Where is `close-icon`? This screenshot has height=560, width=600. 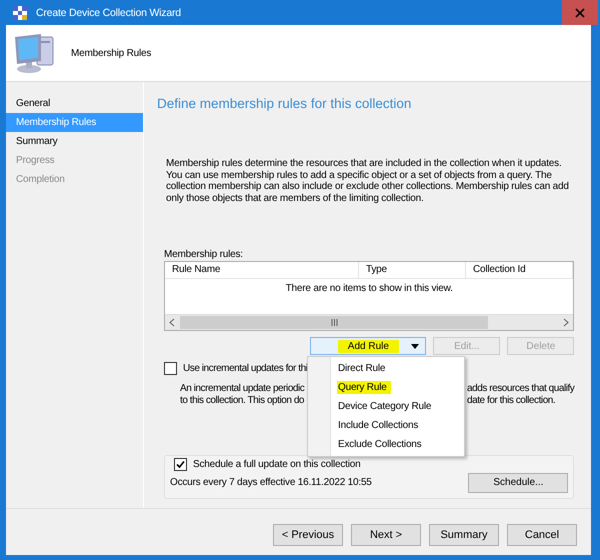
close-icon is located at coordinates (580, 13).